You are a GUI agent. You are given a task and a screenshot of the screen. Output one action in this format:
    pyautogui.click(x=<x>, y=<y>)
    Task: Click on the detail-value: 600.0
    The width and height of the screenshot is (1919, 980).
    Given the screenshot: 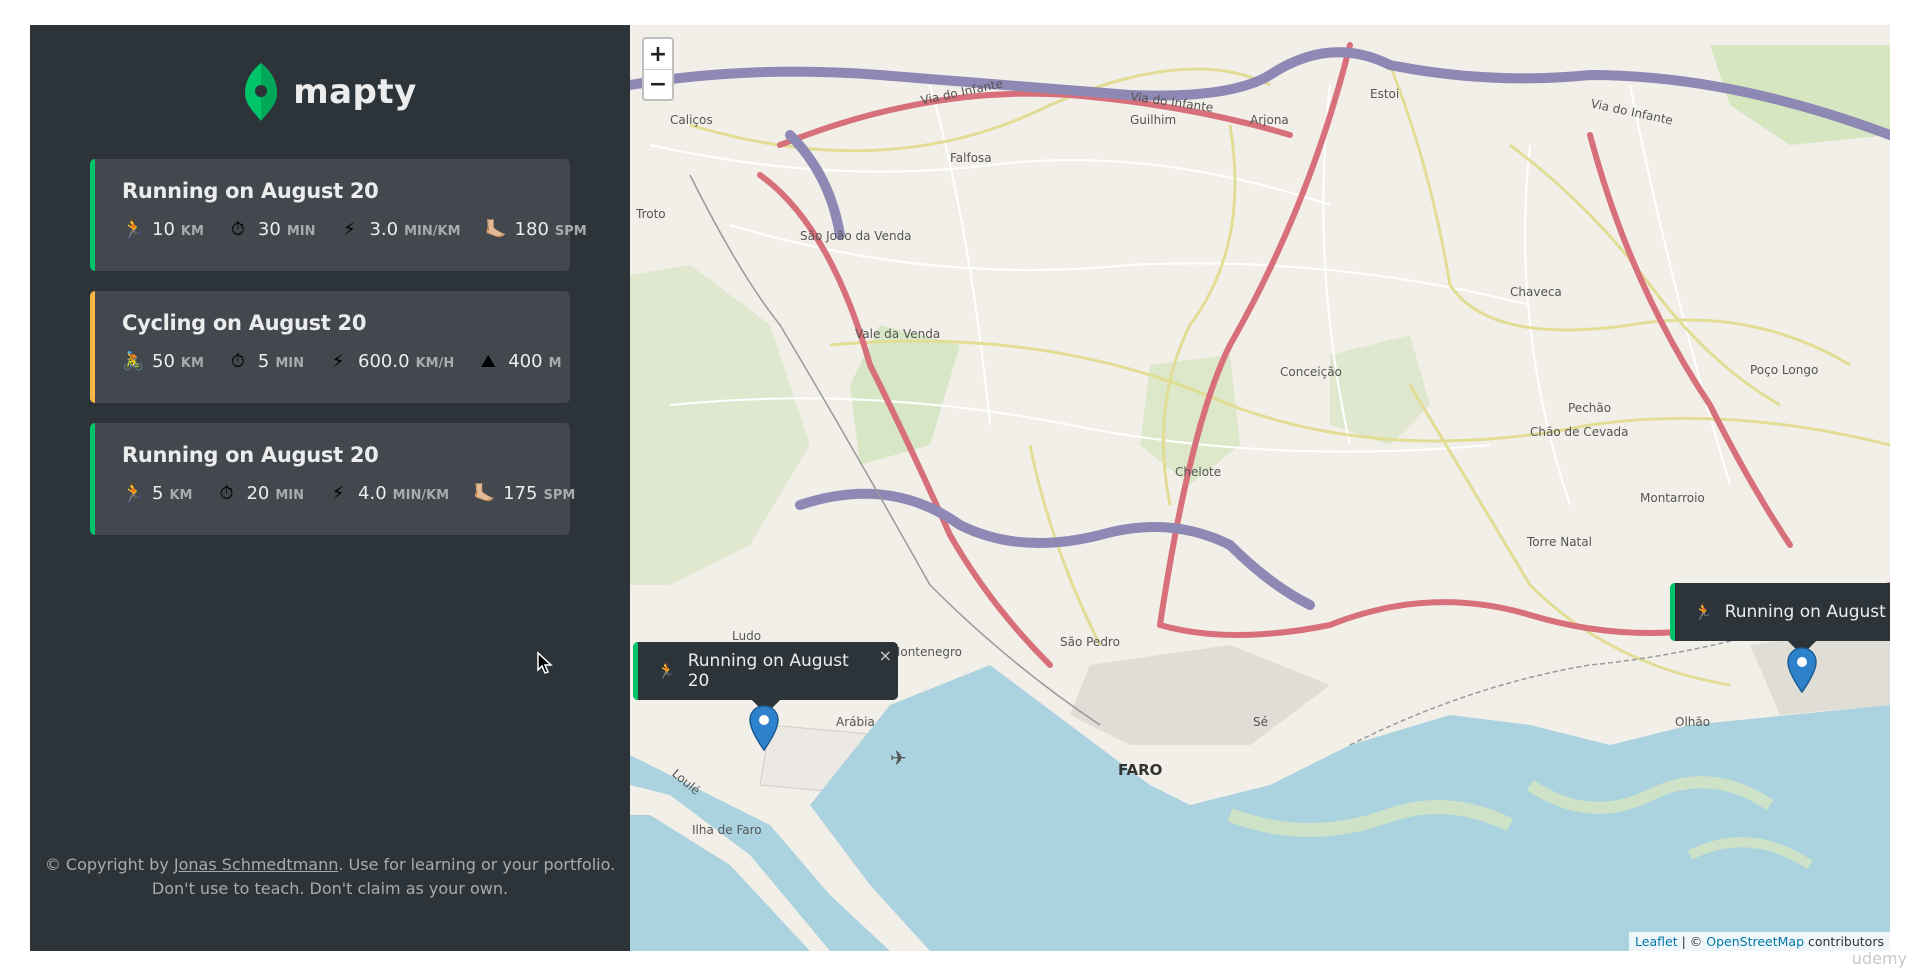 What is the action you would take?
    pyautogui.click(x=384, y=361)
    